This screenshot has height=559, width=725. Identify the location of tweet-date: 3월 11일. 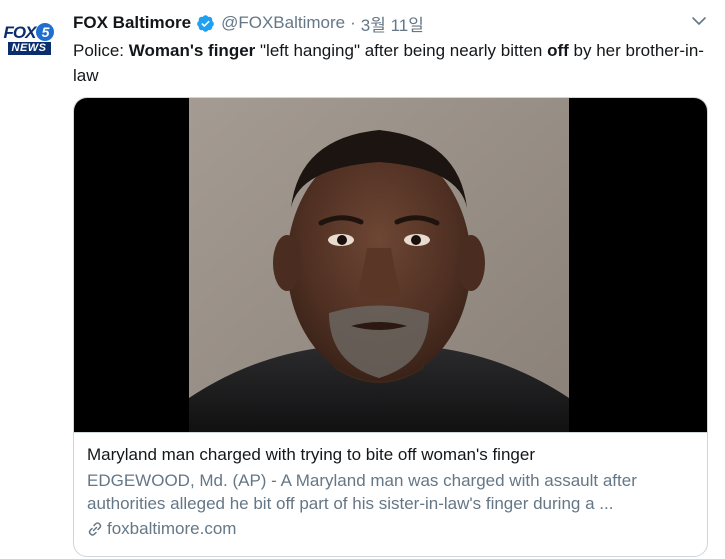
(392, 23).